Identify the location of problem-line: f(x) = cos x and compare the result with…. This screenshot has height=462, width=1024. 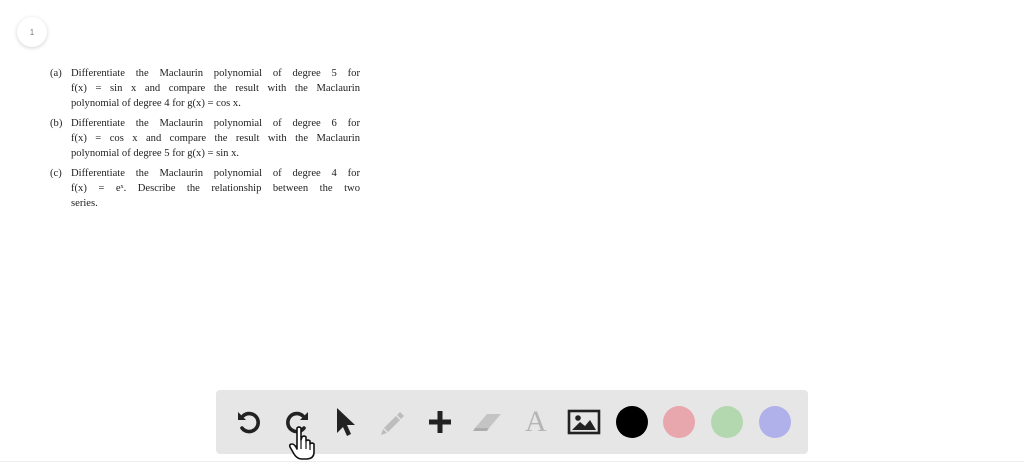
(215, 138).